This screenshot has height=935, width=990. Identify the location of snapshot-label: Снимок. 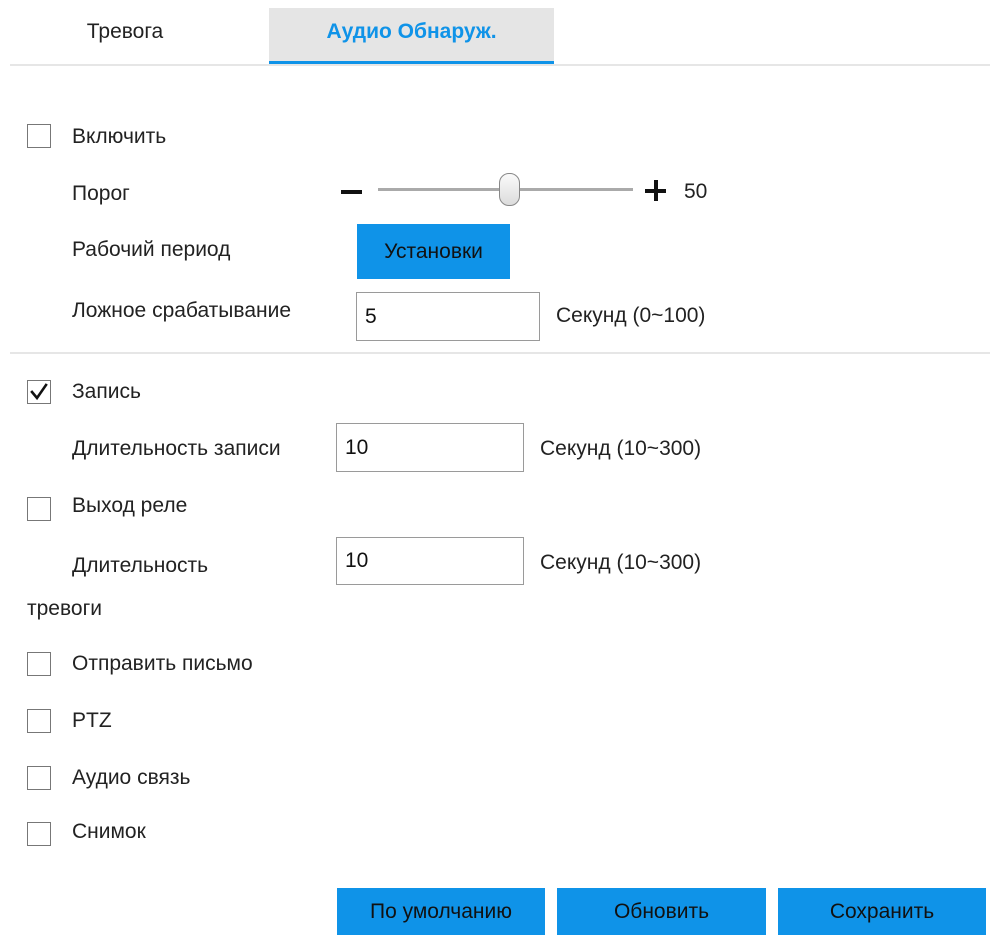
(109, 831).